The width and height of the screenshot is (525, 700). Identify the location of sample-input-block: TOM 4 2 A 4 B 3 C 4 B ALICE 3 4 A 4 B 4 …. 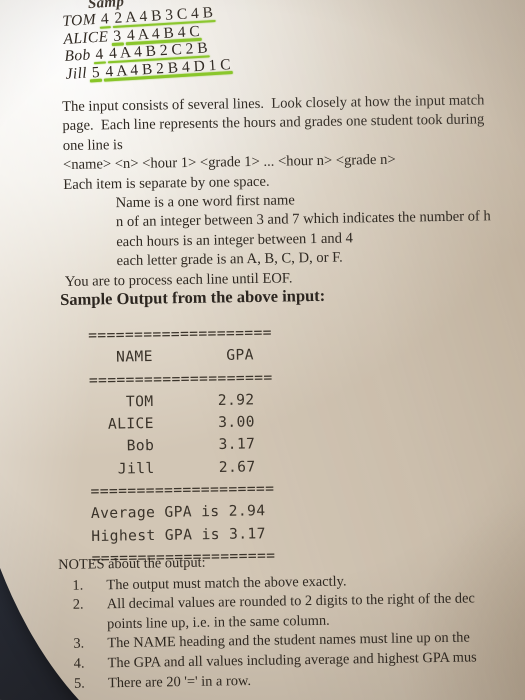
(147, 44).